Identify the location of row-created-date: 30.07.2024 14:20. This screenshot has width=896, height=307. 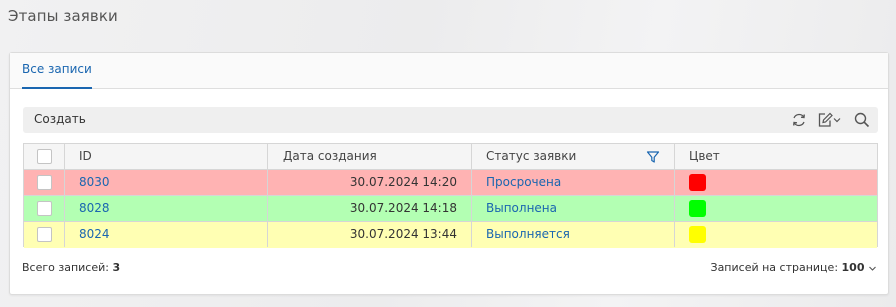
(370, 182).